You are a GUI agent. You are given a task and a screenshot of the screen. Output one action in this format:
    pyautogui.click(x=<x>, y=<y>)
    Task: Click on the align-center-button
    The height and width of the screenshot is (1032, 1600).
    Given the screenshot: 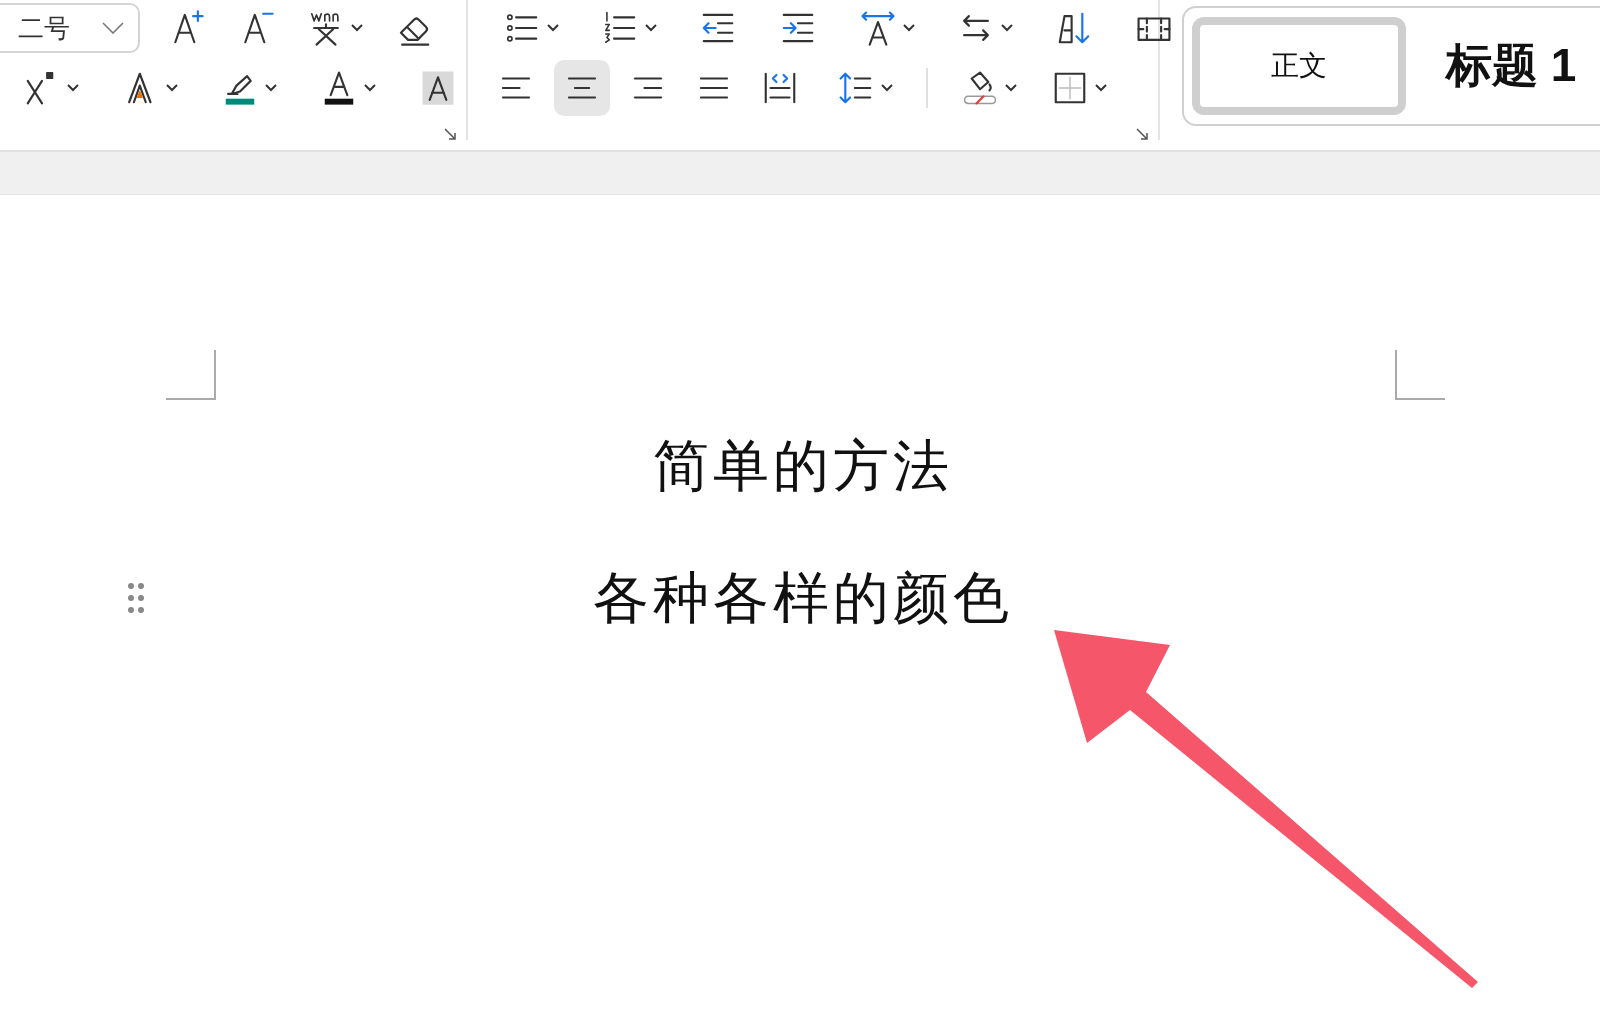 What is the action you would take?
    pyautogui.click(x=582, y=88)
    